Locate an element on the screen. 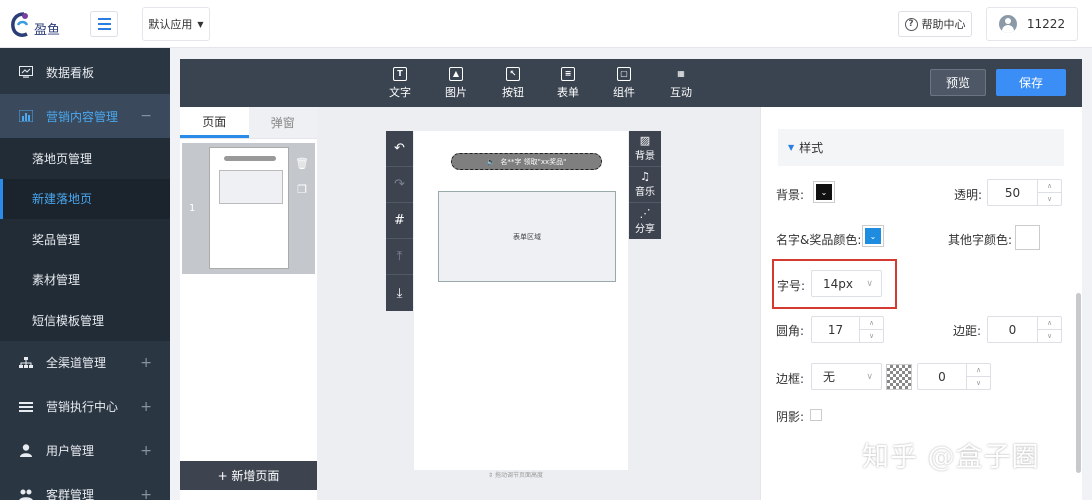 The image size is (1092, 500). sidebar-item-prizes: 奖品管理 is located at coordinates (85, 239).